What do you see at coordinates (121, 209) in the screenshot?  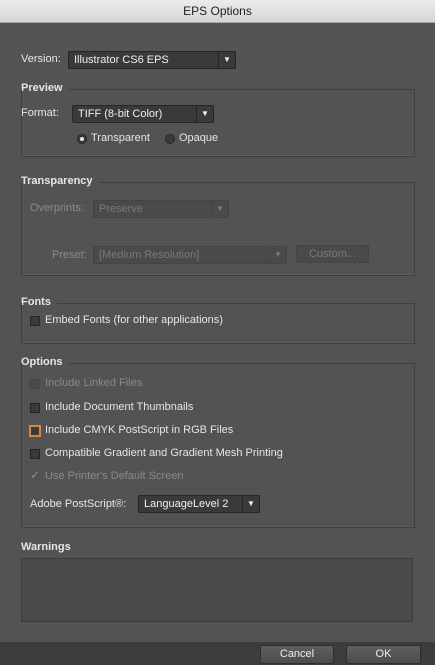 I see `overprints-value: Preserve` at bounding box center [121, 209].